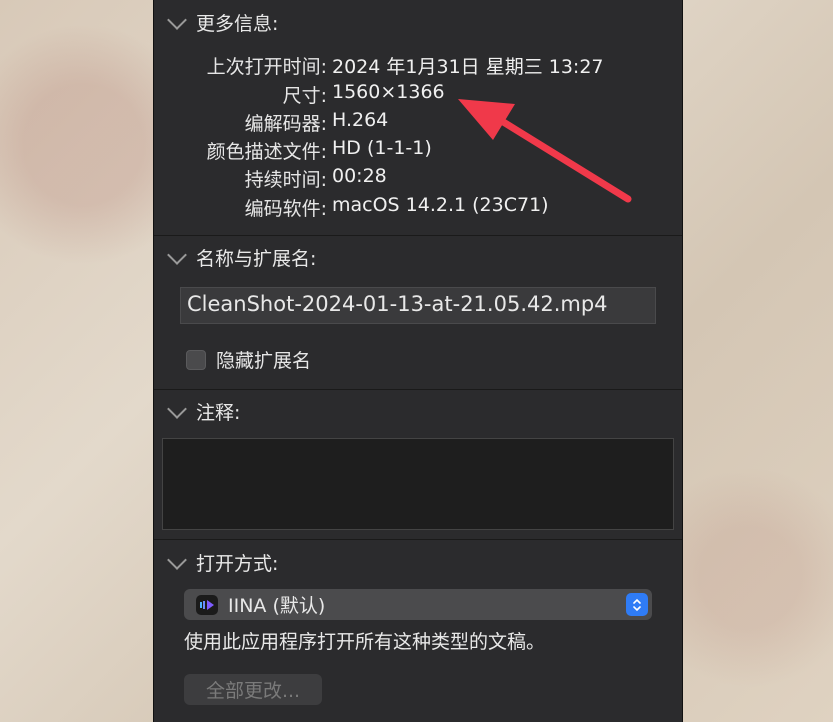  Describe the element at coordinates (418, 123) in the screenshot. I see `info-row-codec: 编解码器: H.264` at that location.